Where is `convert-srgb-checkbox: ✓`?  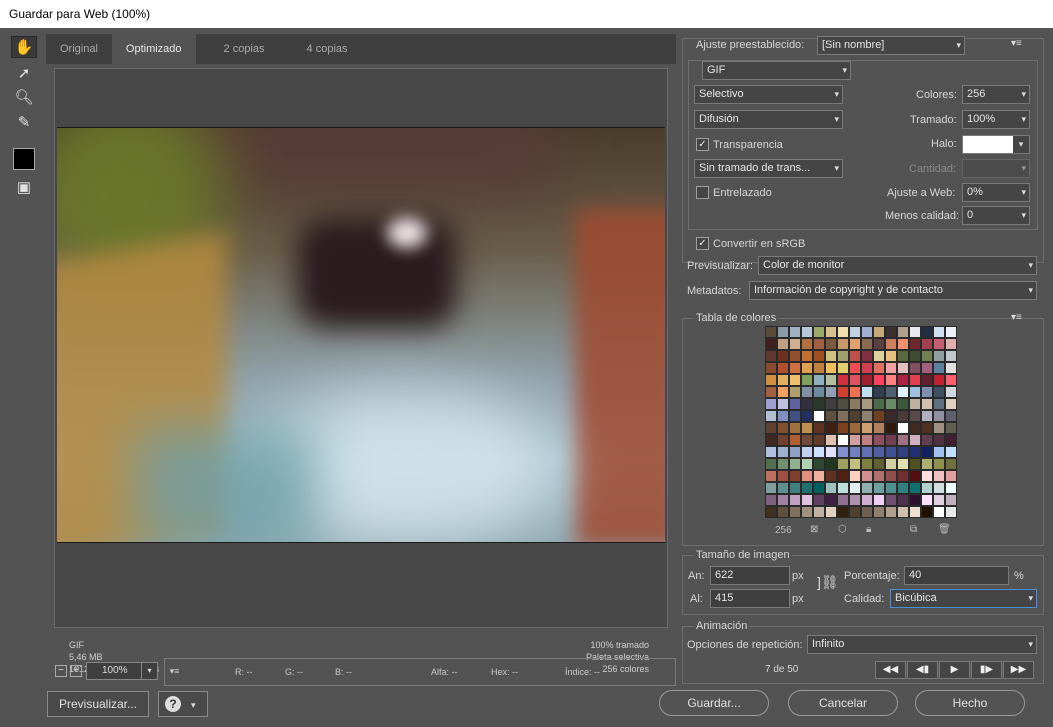
convert-srgb-checkbox: ✓ is located at coordinates (702, 243).